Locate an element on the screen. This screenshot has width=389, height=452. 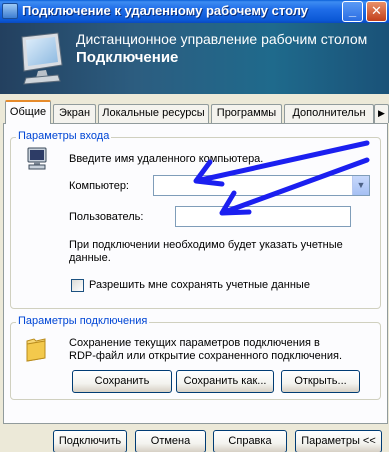
window-title: Подключение к удаленному рабочему столу is located at coordinates (165, 10).